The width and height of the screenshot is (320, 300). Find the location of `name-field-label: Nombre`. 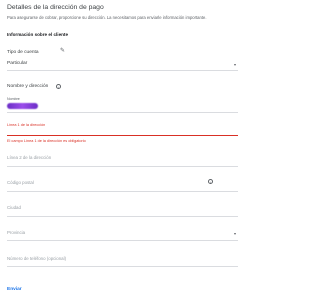

name-field-label: Nombre is located at coordinates (13, 99).